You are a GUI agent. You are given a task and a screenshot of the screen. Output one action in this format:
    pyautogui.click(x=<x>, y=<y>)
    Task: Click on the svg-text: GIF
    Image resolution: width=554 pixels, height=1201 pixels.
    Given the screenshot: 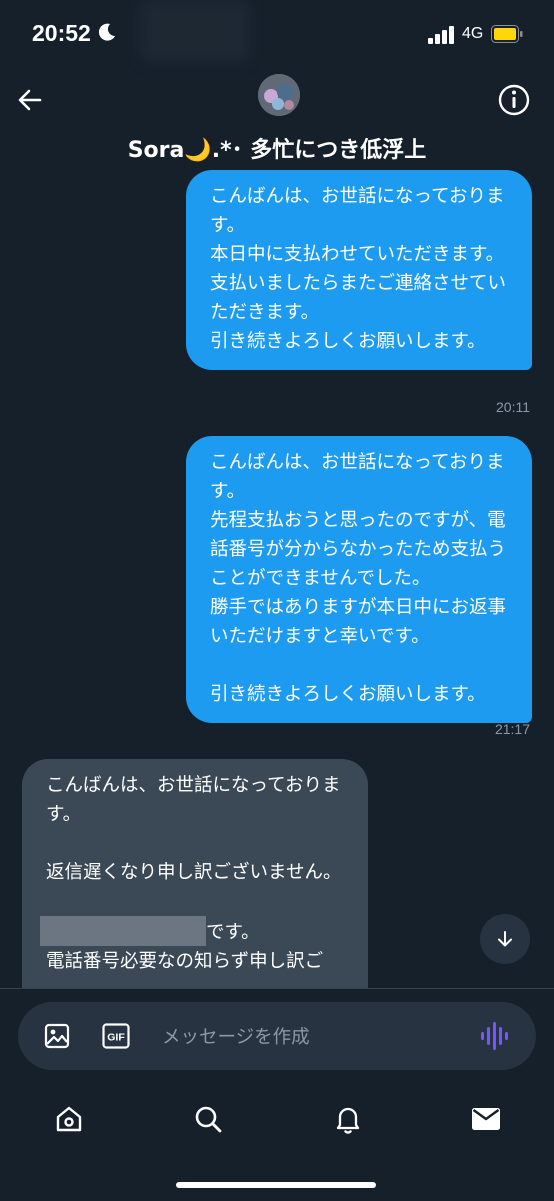 What is the action you would take?
    pyautogui.click(x=116, y=1038)
    